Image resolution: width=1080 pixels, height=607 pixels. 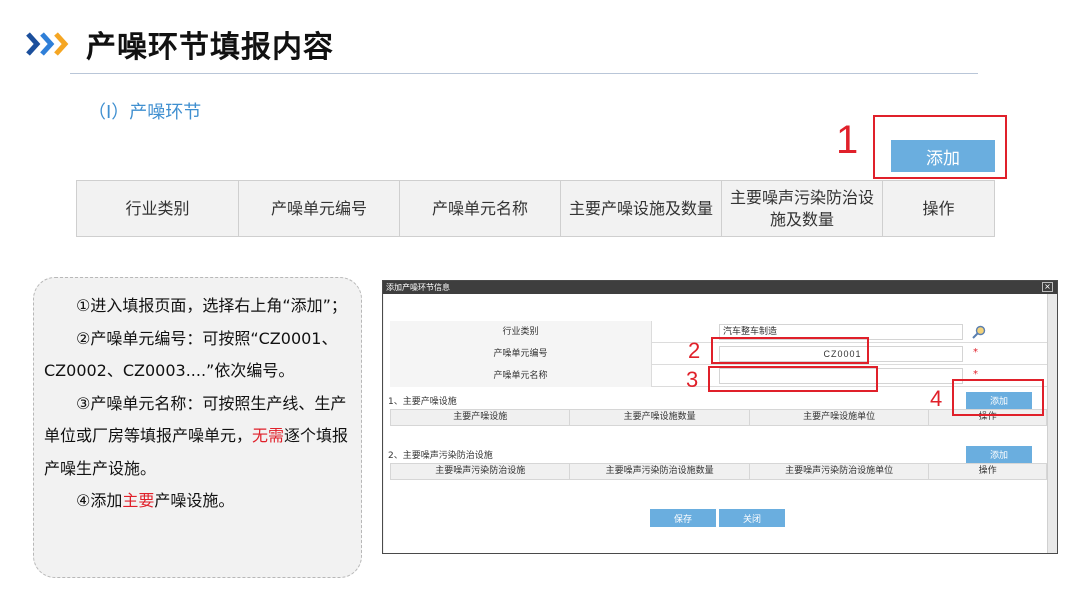 I want to click on add-button: 添加, so click(x=943, y=156).